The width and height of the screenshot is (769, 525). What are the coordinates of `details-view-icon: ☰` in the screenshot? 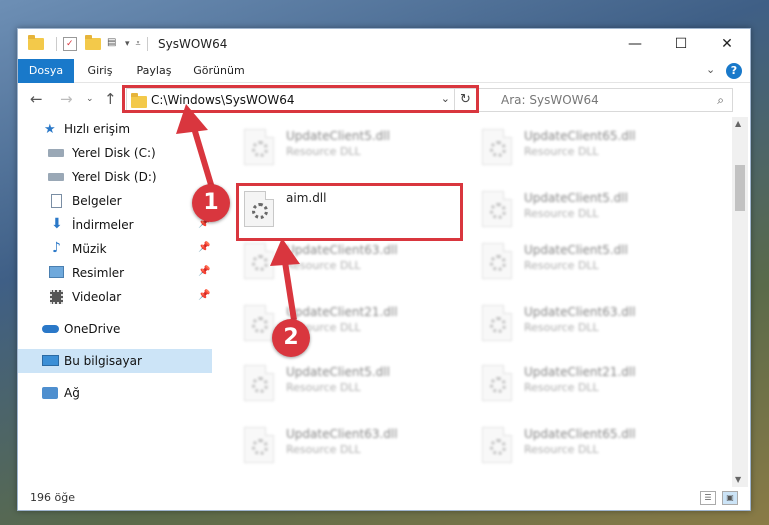 It's located at (708, 498).